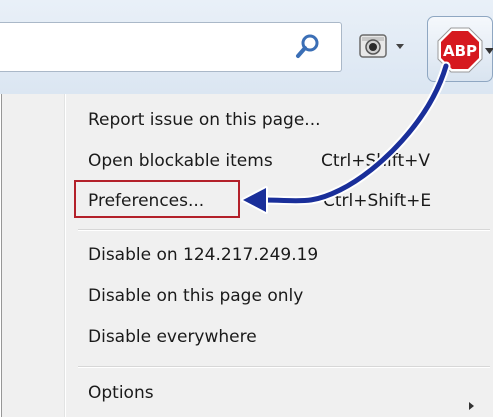 This screenshot has width=493, height=417. I want to click on search-icon, so click(308, 46).